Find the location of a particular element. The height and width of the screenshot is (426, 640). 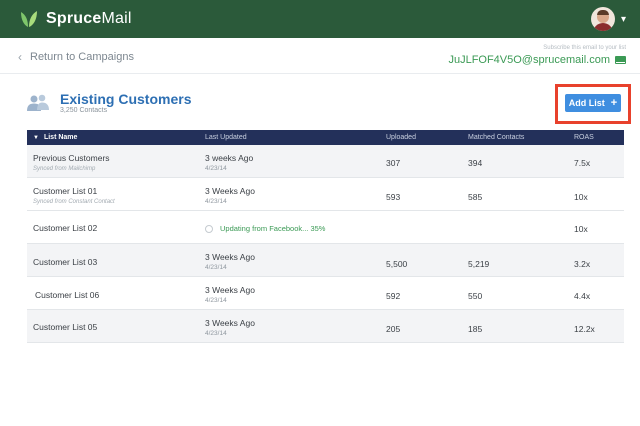

list-name-cell: Customer List 02 is located at coordinates (65, 228).